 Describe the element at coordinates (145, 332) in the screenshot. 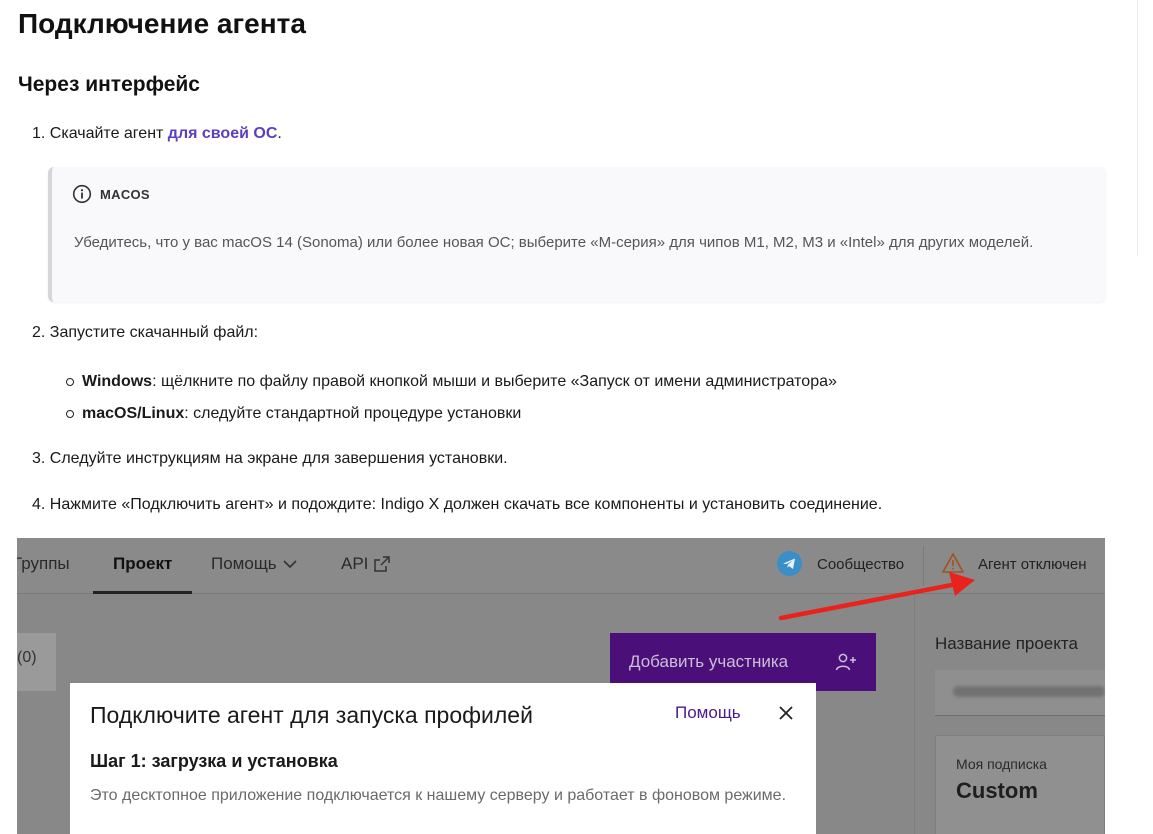

I see `step-2: 2. Запустите скачанный файл:` at that location.